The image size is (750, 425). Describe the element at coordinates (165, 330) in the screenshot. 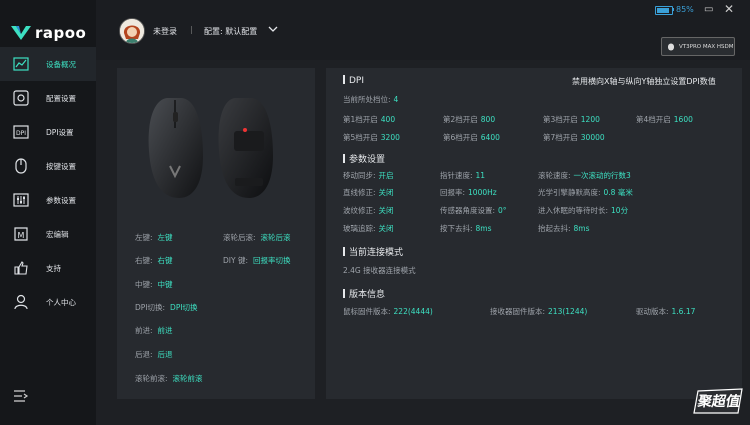

I see `key-value: 前进` at that location.